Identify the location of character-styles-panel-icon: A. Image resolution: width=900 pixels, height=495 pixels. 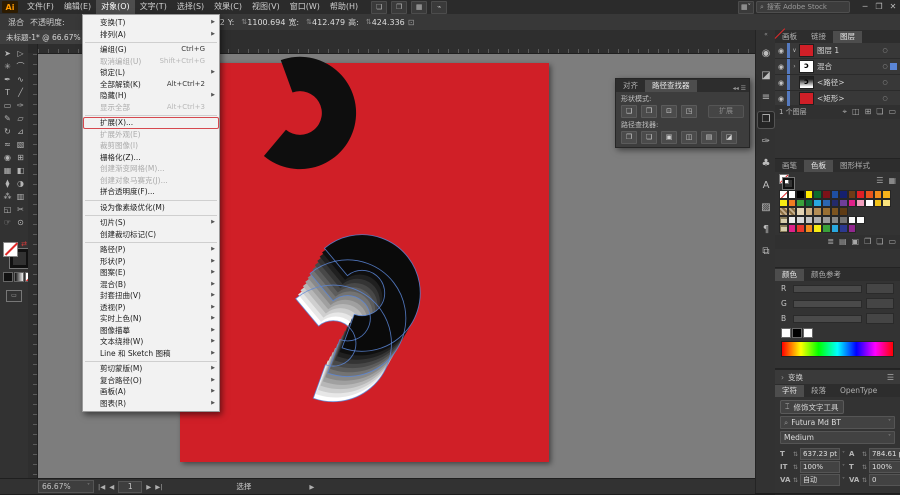
(766, 186).